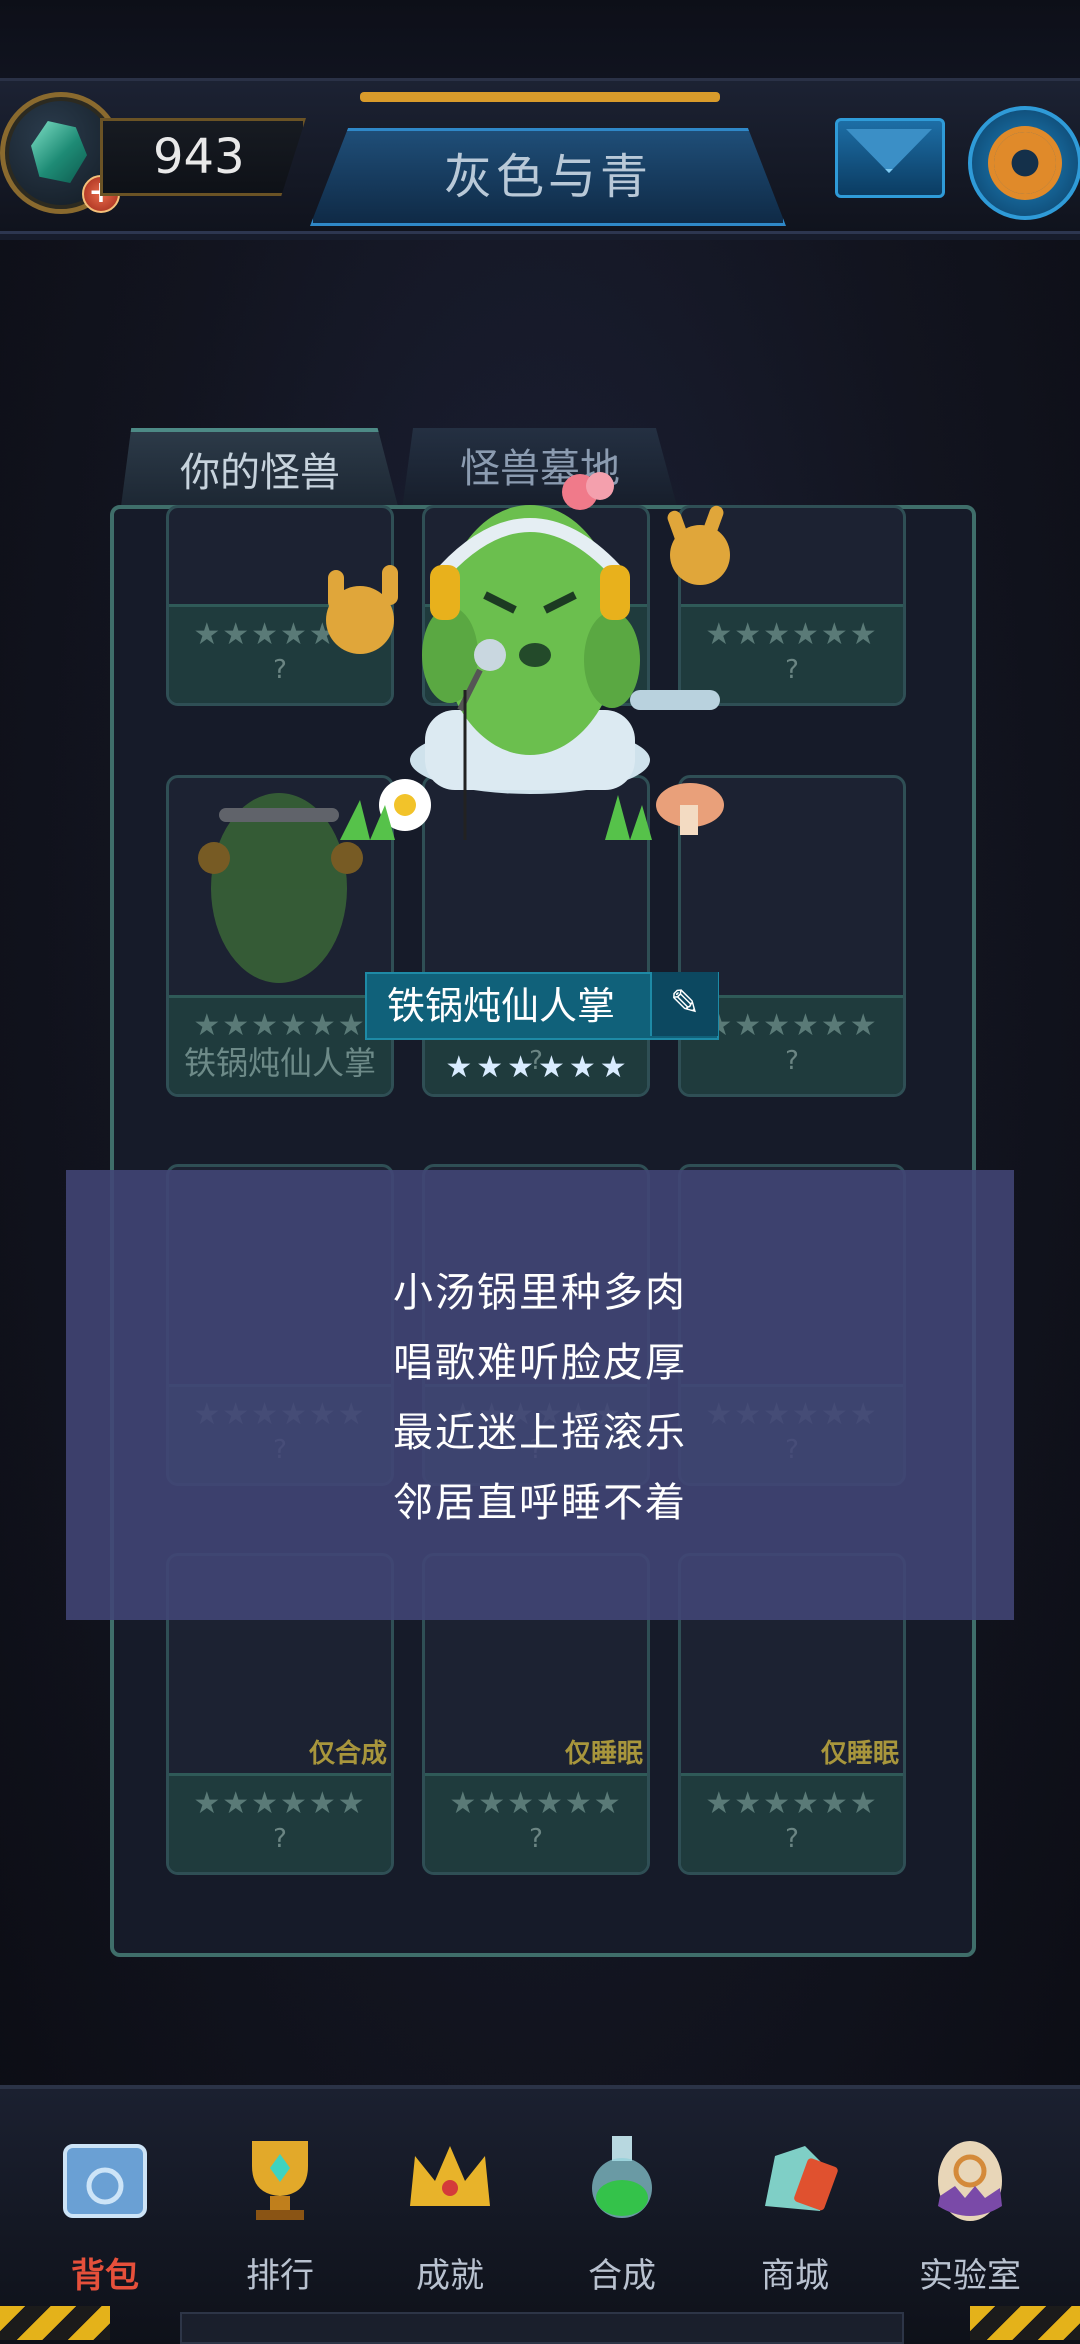  I want to click on nav-ranking: 排行, so click(280, 2213).